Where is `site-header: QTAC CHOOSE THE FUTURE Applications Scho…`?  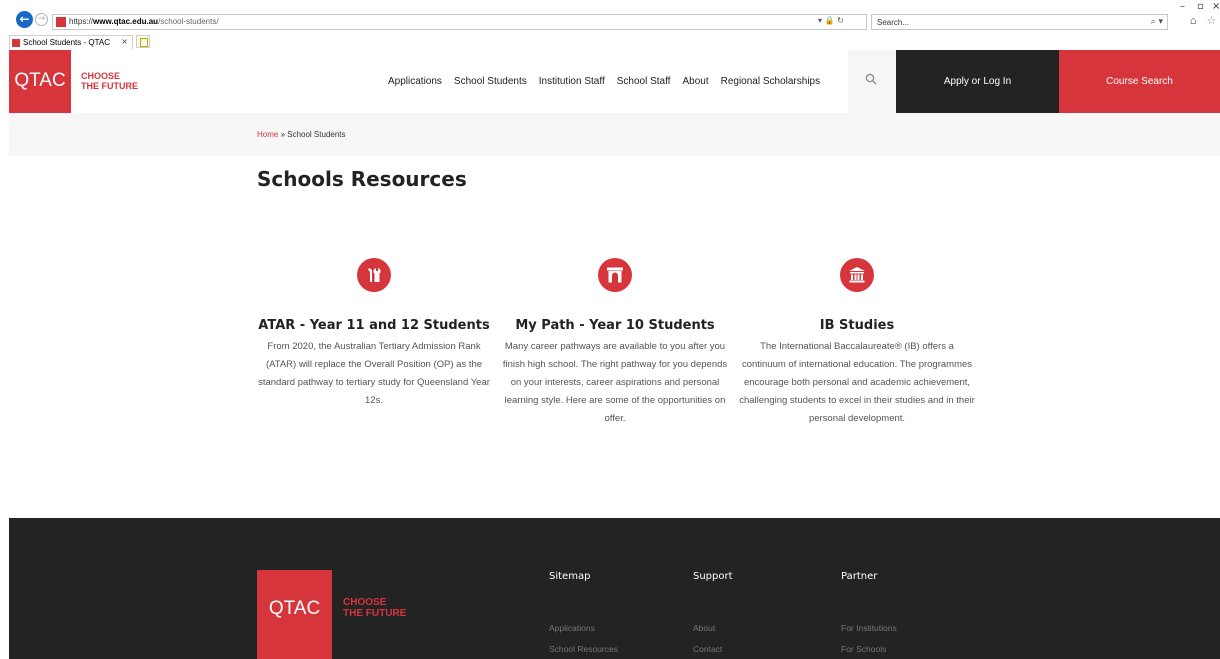
site-header: QTAC CHOOSE THE FUTURE Applications Scho… is located at coordinates (614, 81).